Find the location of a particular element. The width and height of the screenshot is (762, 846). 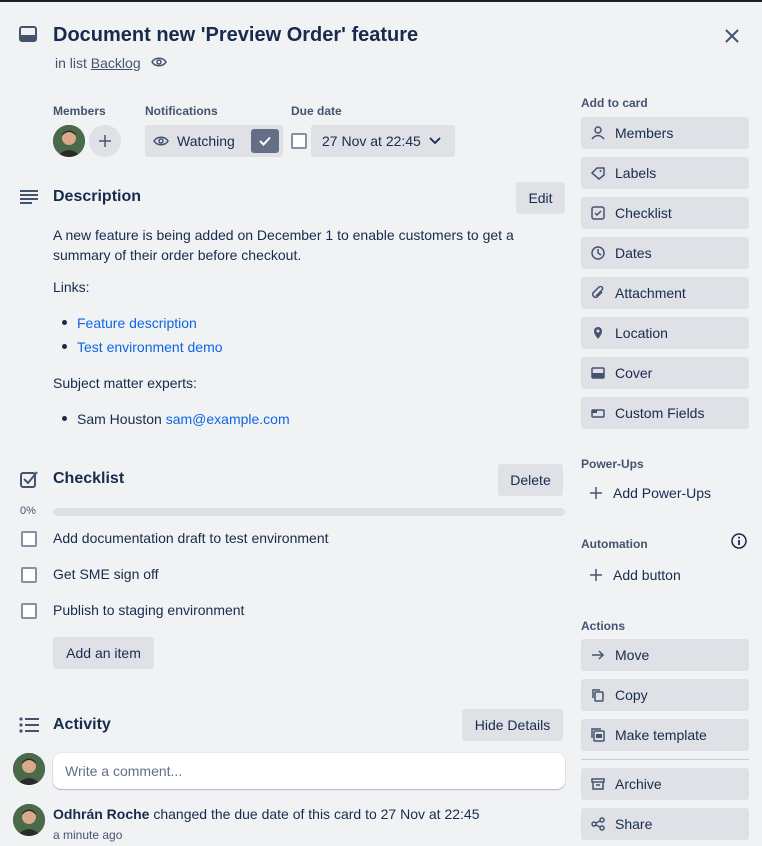

move-button: Move is located at coordinates (665, 655).